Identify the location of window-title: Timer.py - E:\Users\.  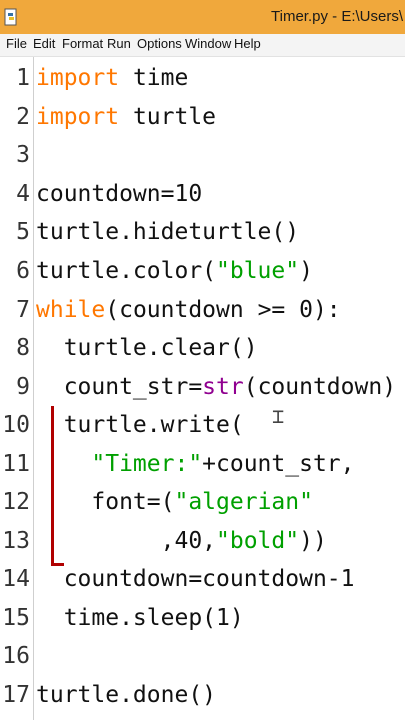
(337, 16).